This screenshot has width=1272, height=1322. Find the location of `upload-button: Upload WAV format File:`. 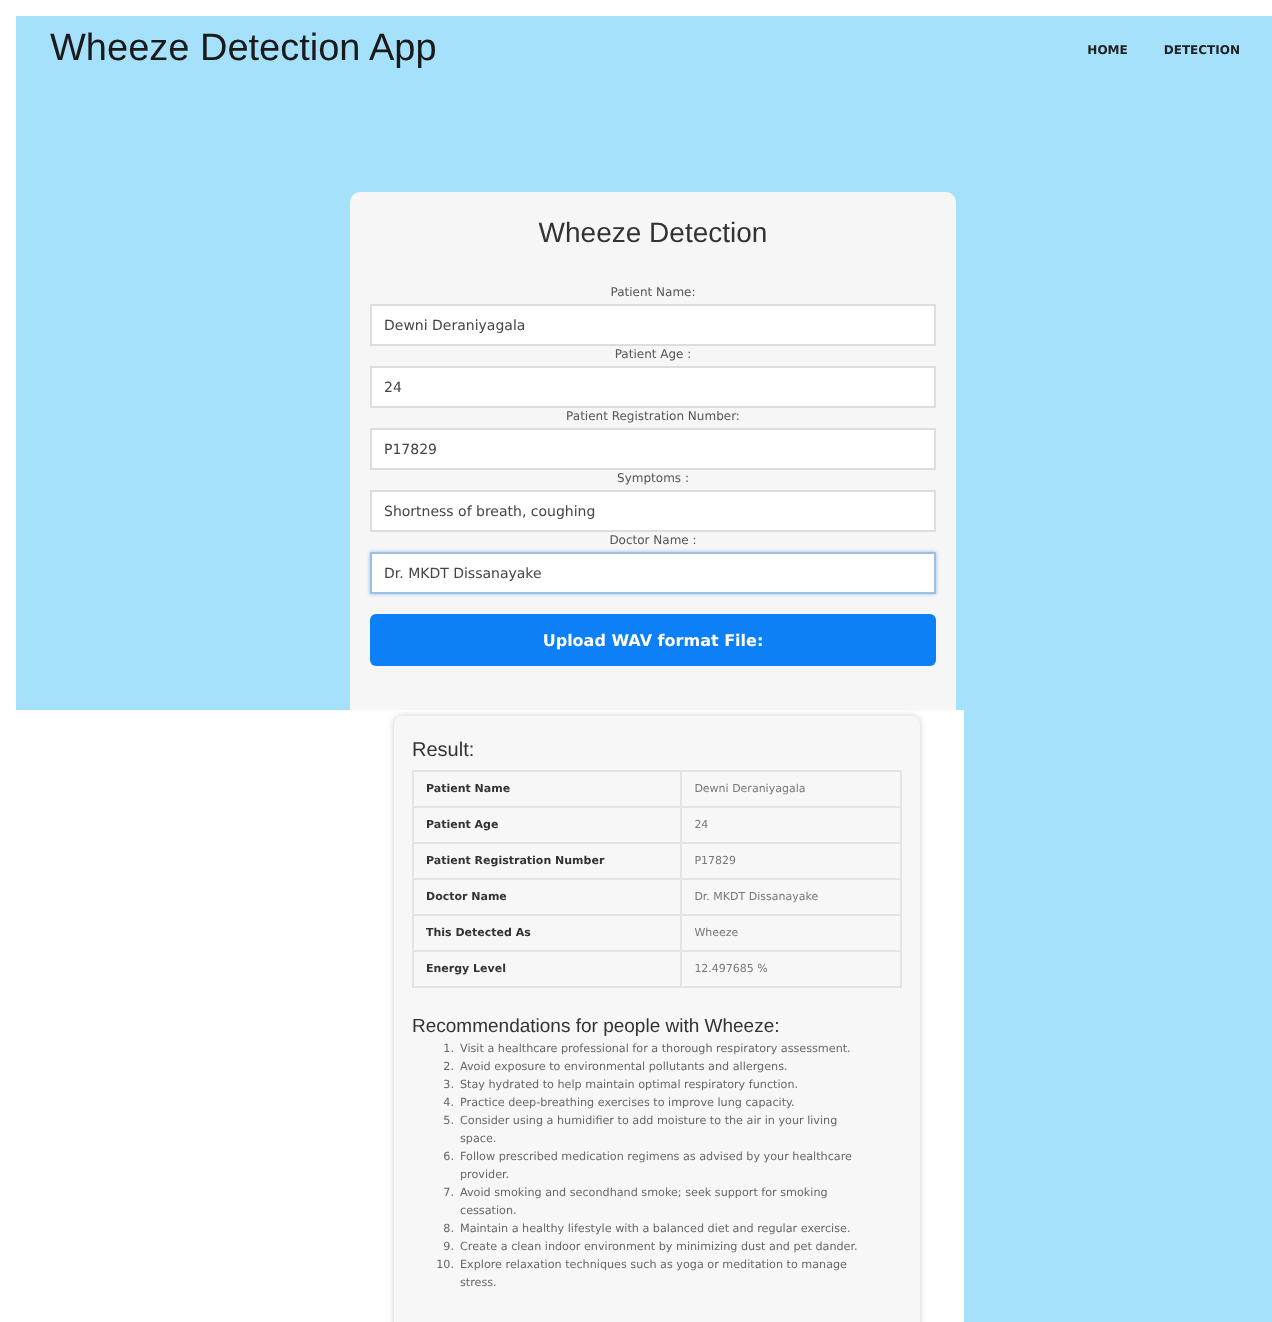

upload-button: Upload WAV format File: is located at coordinates (653, 640).